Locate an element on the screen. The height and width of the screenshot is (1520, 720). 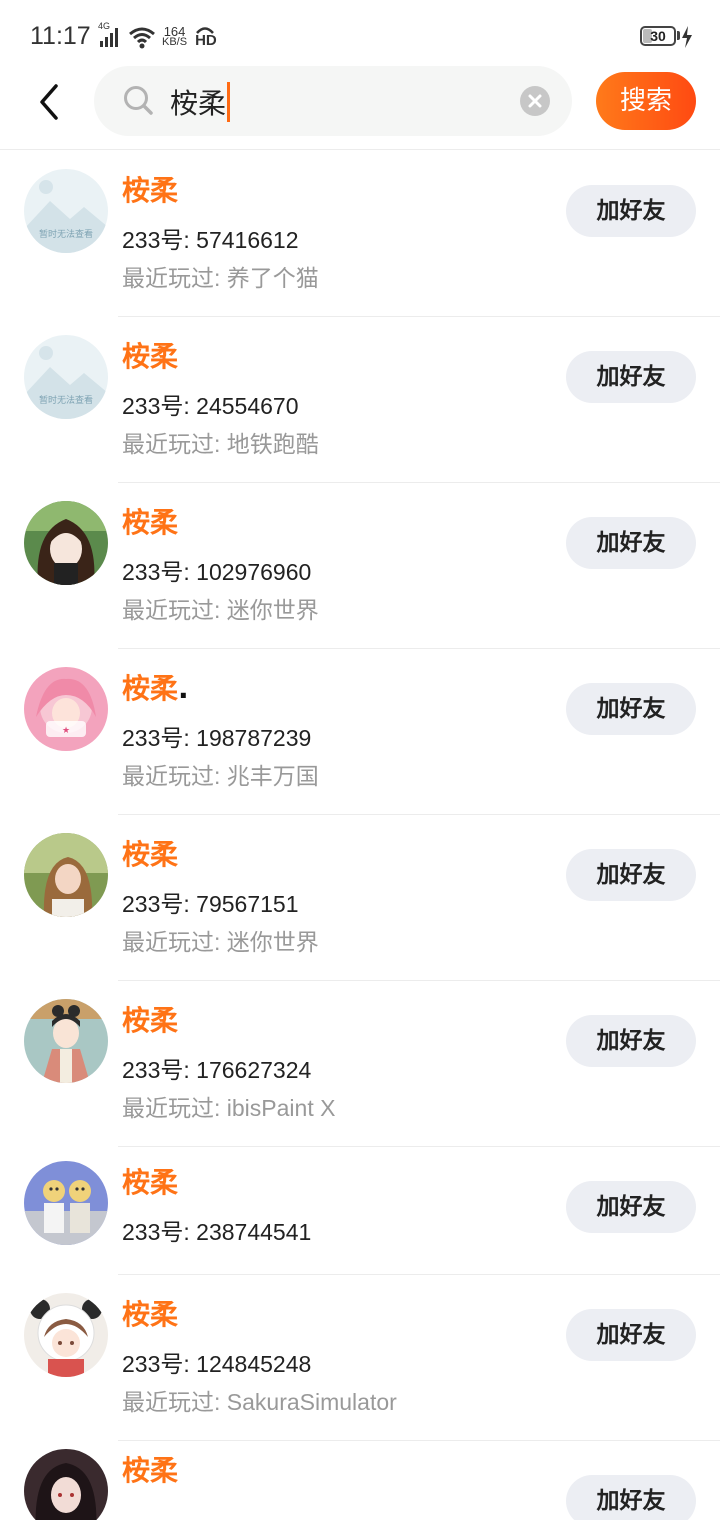
user-result-row: ★ 桉柔. 233号: 198787239 最近玩过: 兆丰万国 加好友 is located at coordinates (360, 732).